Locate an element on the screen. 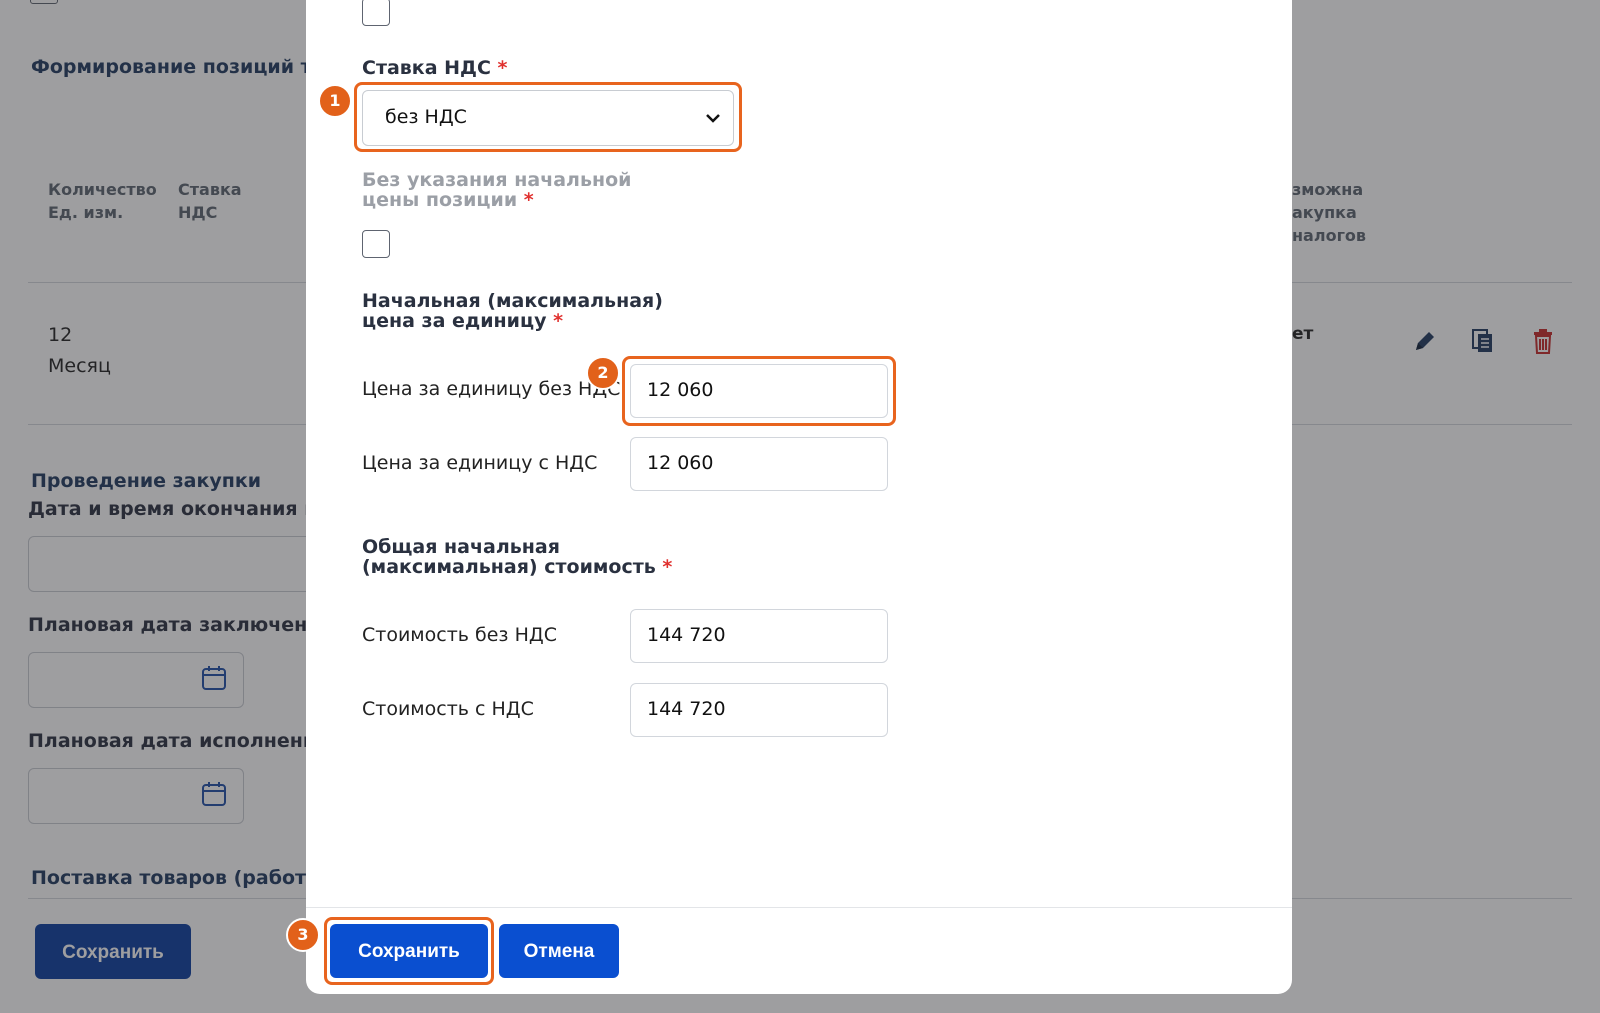 This screenshot has width=1600, height=1013. step-badge-2: 2 is located at coordinates (603, 373).